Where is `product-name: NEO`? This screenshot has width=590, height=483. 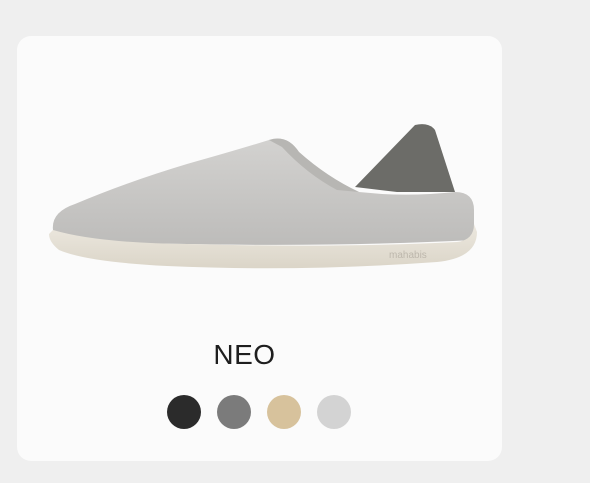 product-name: NEO is located at coordinates (244, 354).